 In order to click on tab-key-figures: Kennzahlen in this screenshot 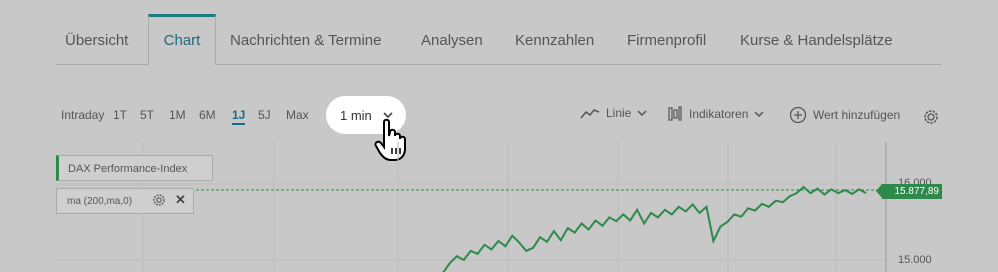, I will do `click(554, 39)`.